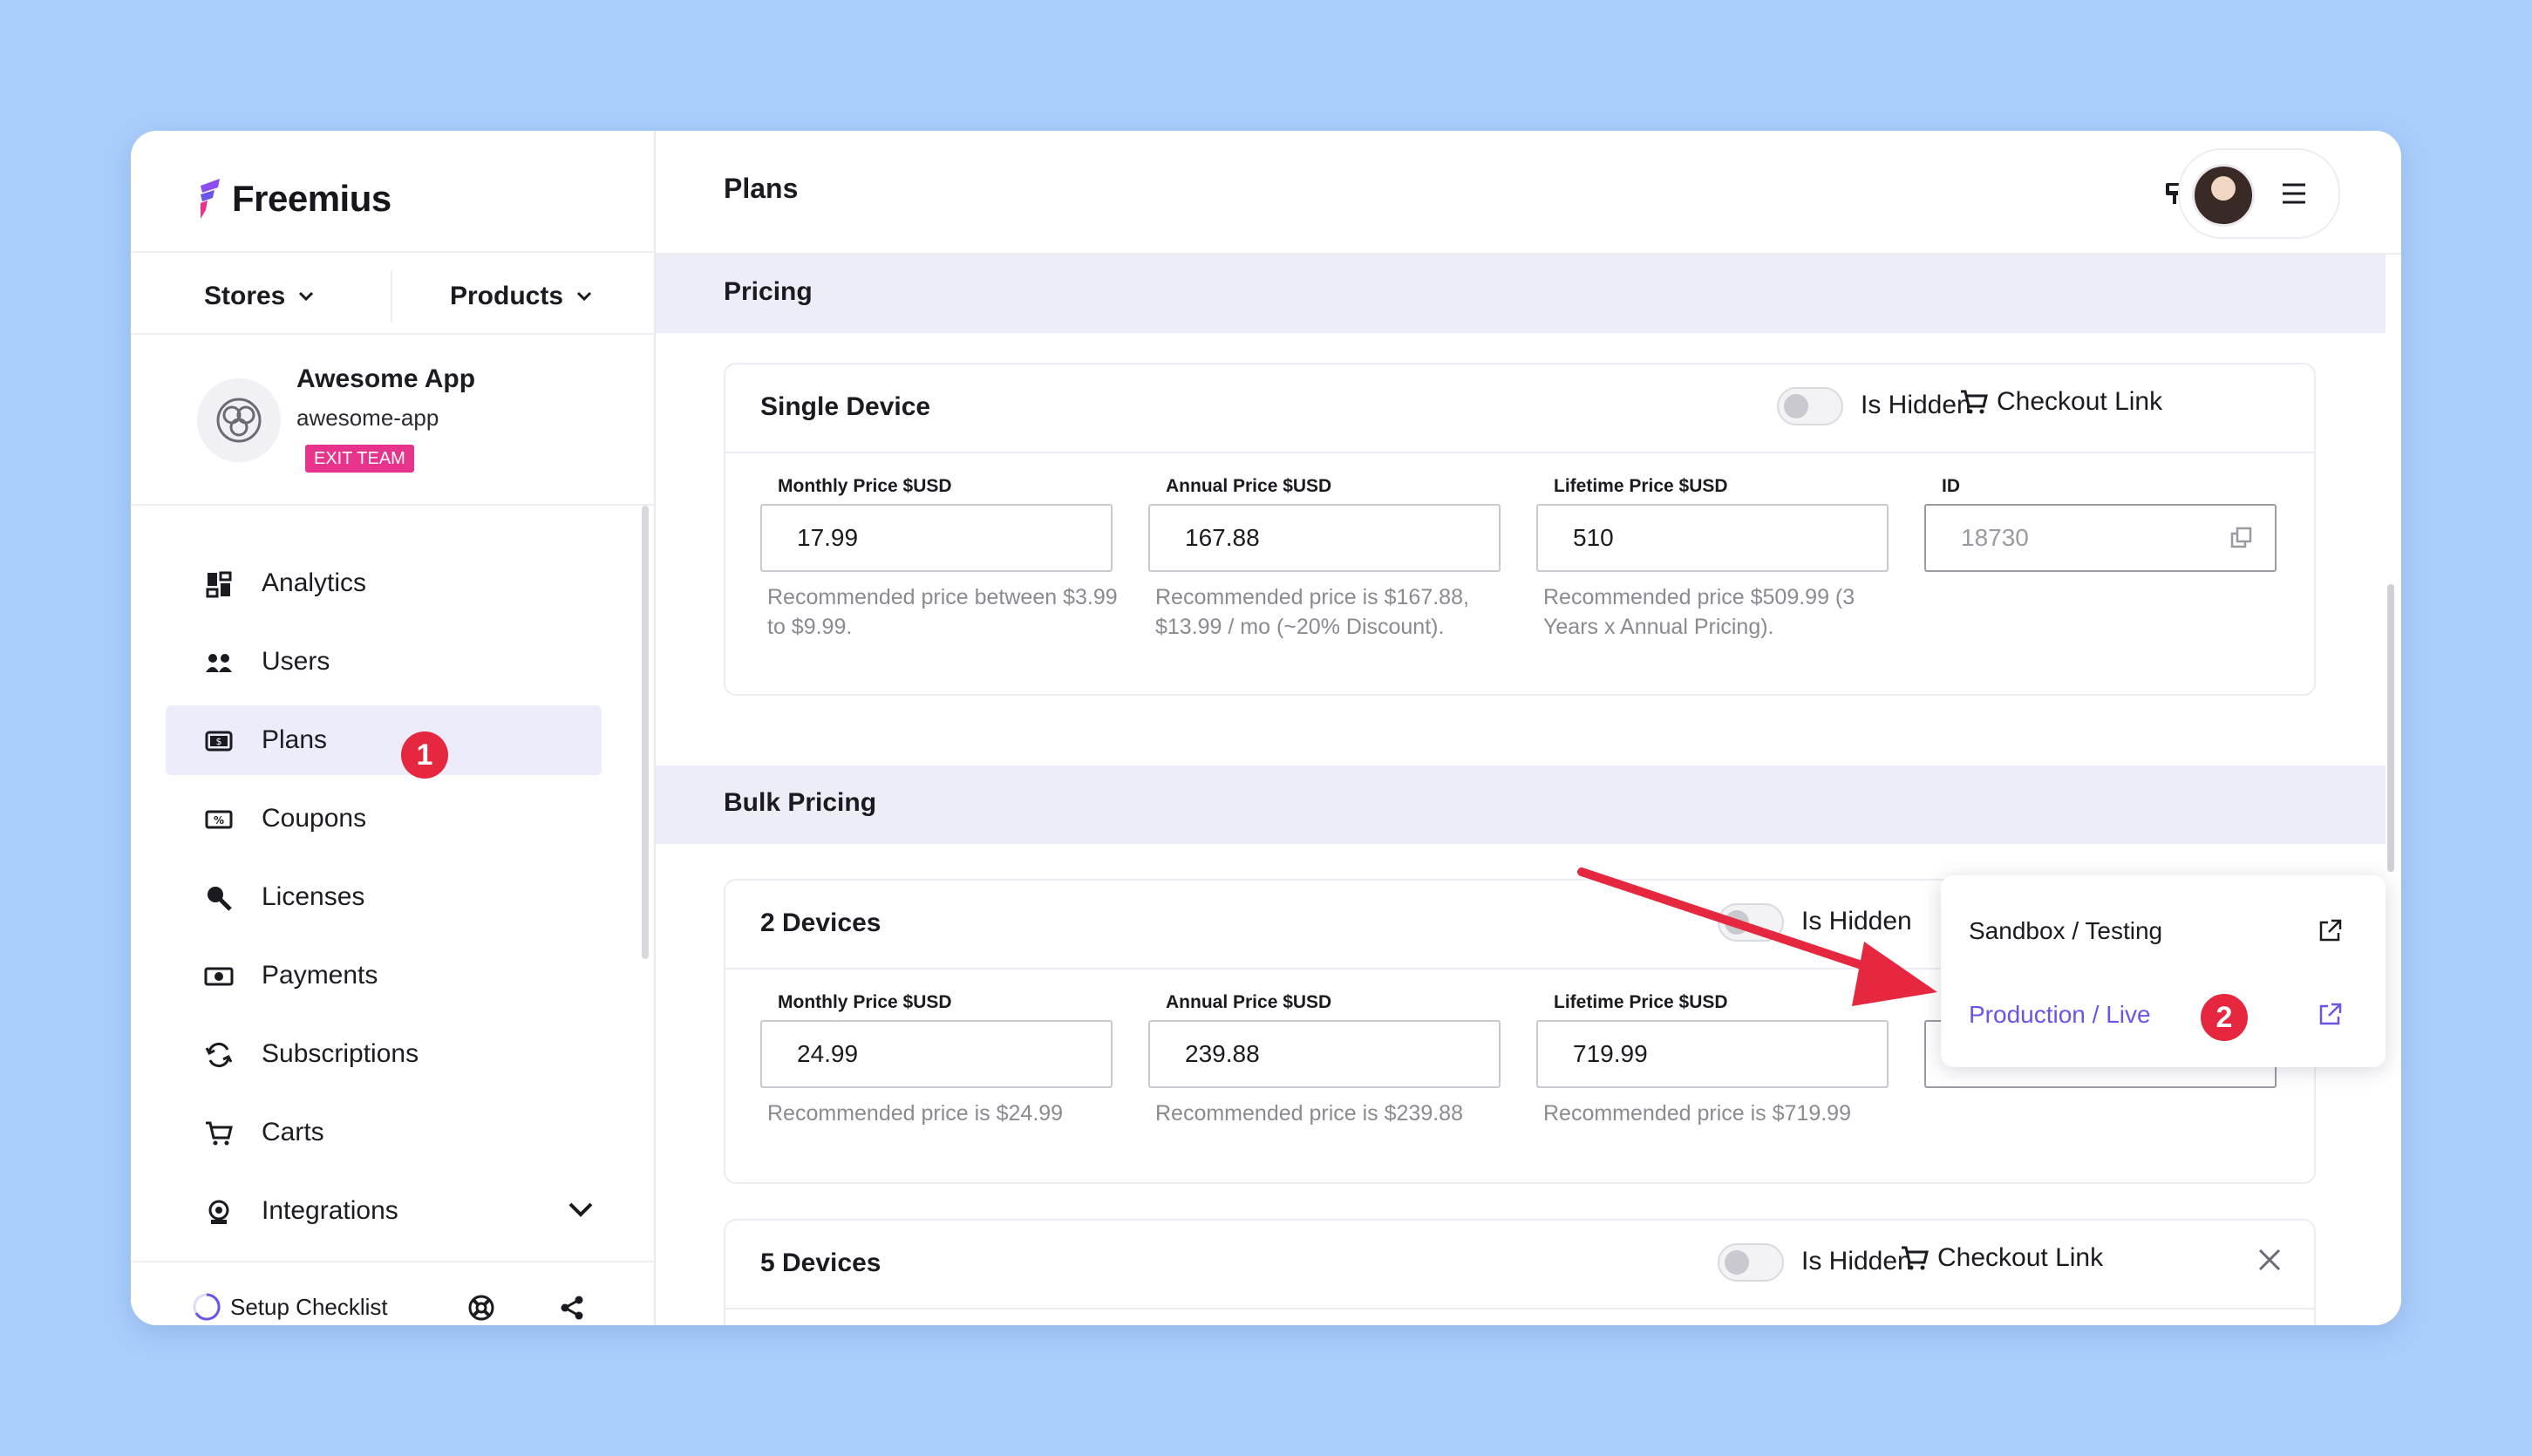 The width and height of the screenshot is (2532, 1456). Describe the element at coordinates (2225, 1017) in the screenshot. I see `step-2-marker: 2` at that location.